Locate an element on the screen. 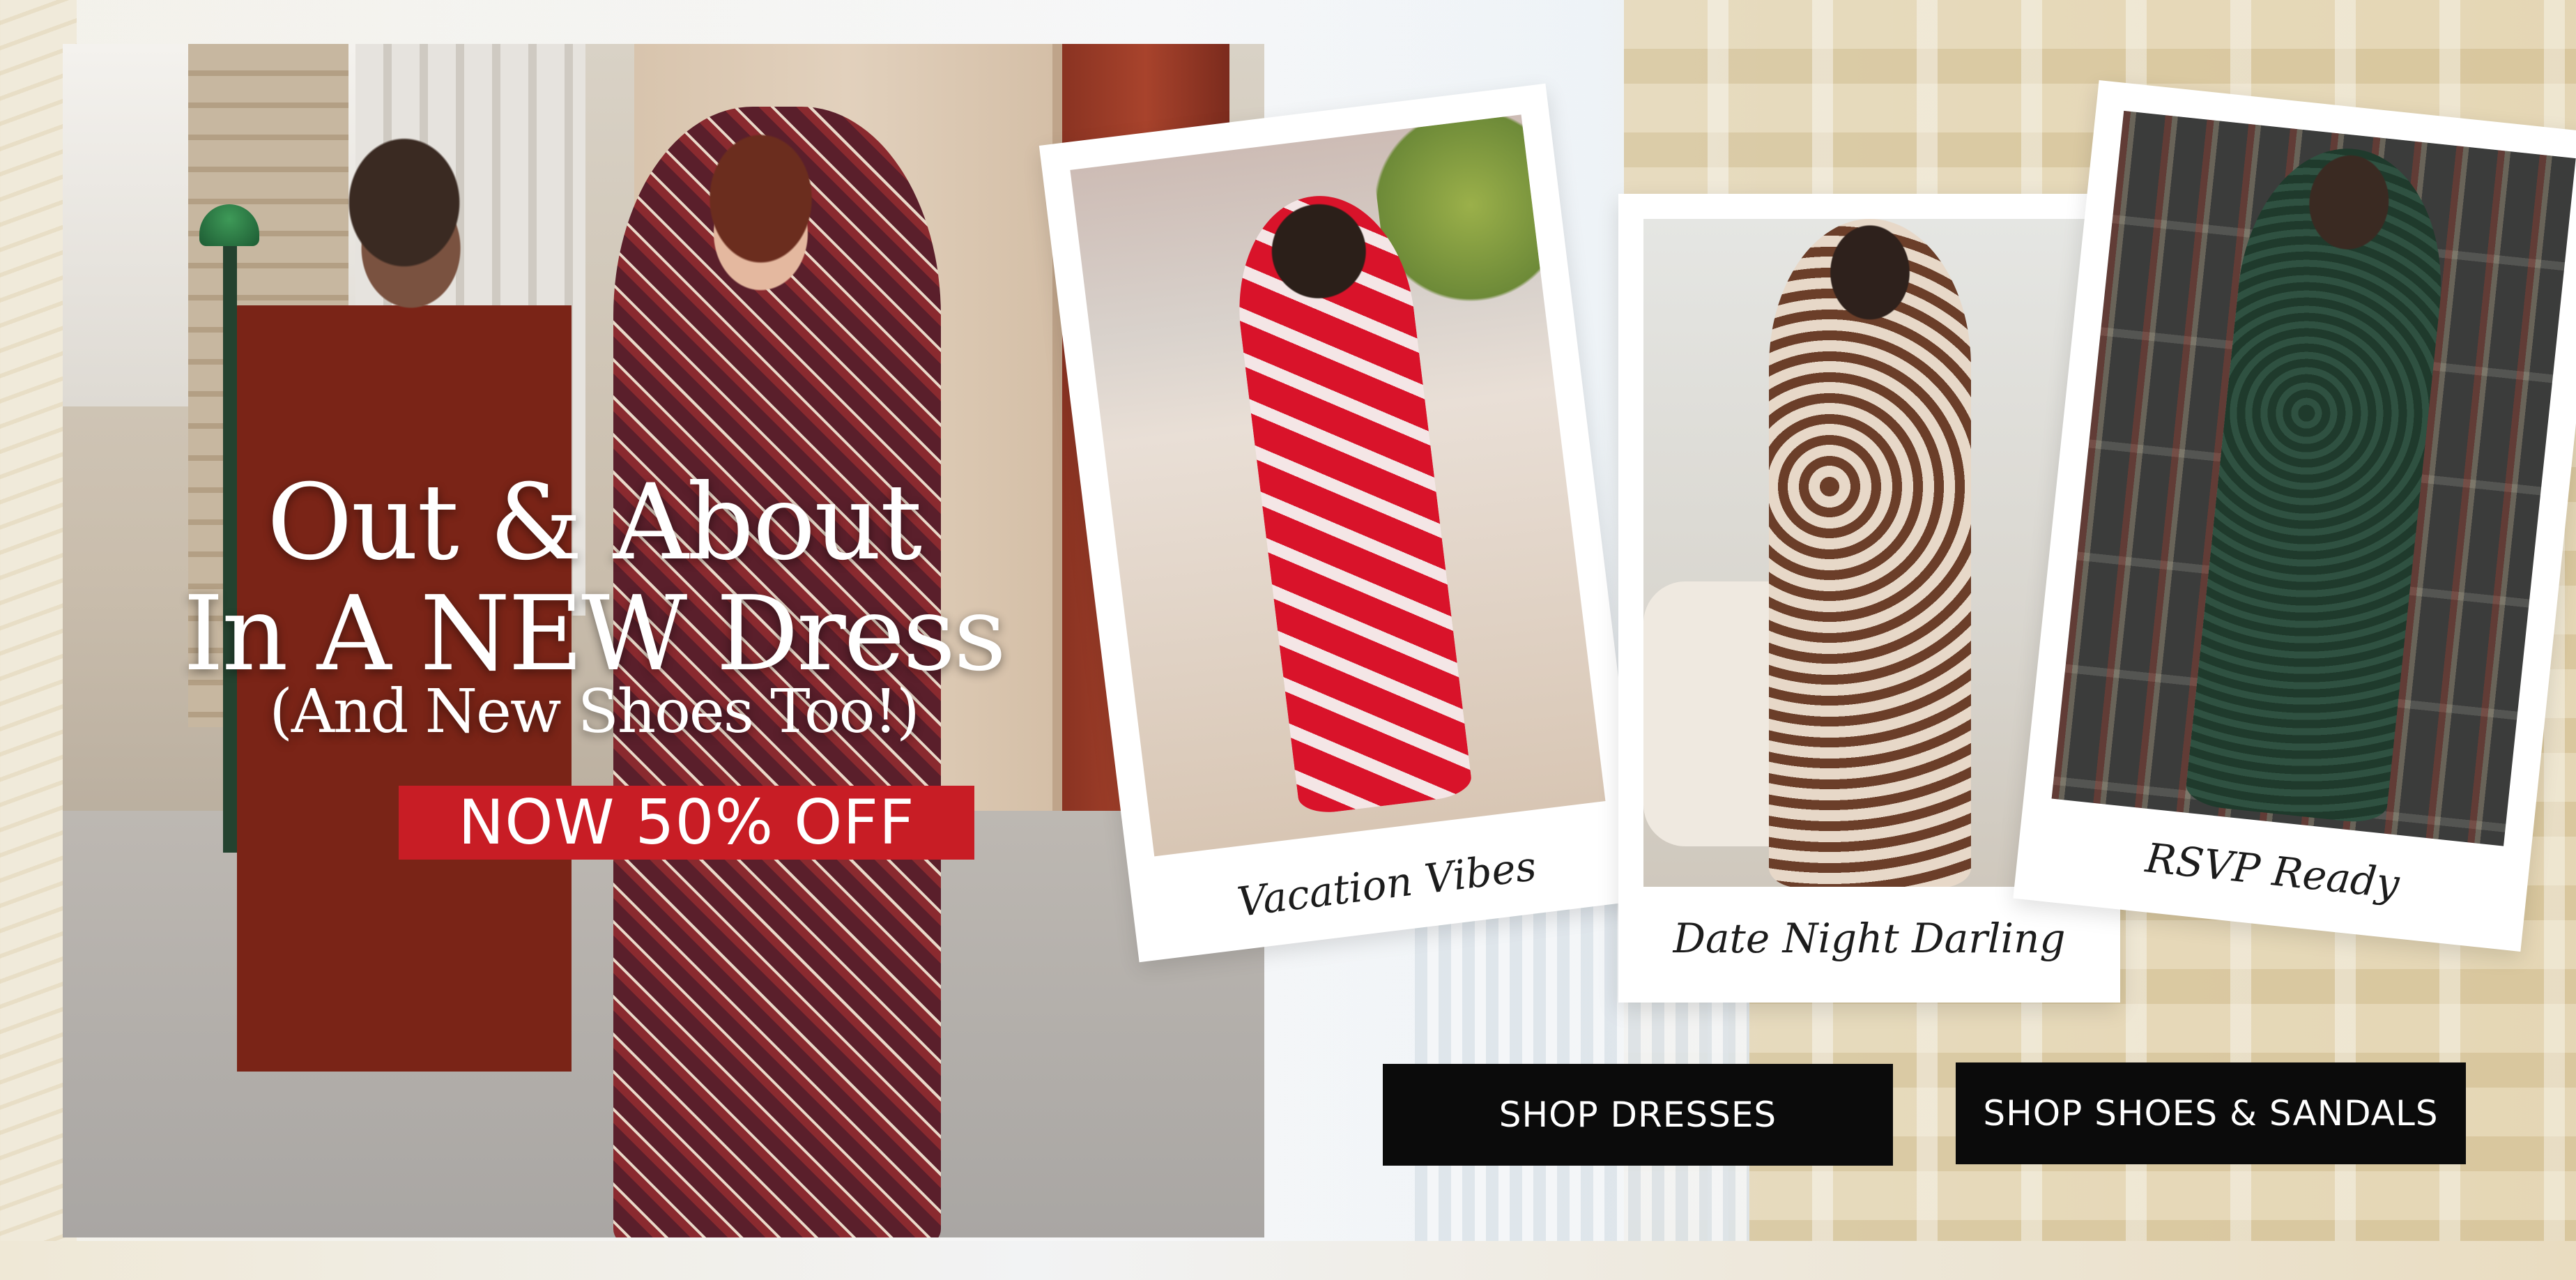 The width and height of the screenshot is (2576, 1280). shop-shoes-button: SHOP SHOES & SANDALS is located at coordinates (2211, 1113).